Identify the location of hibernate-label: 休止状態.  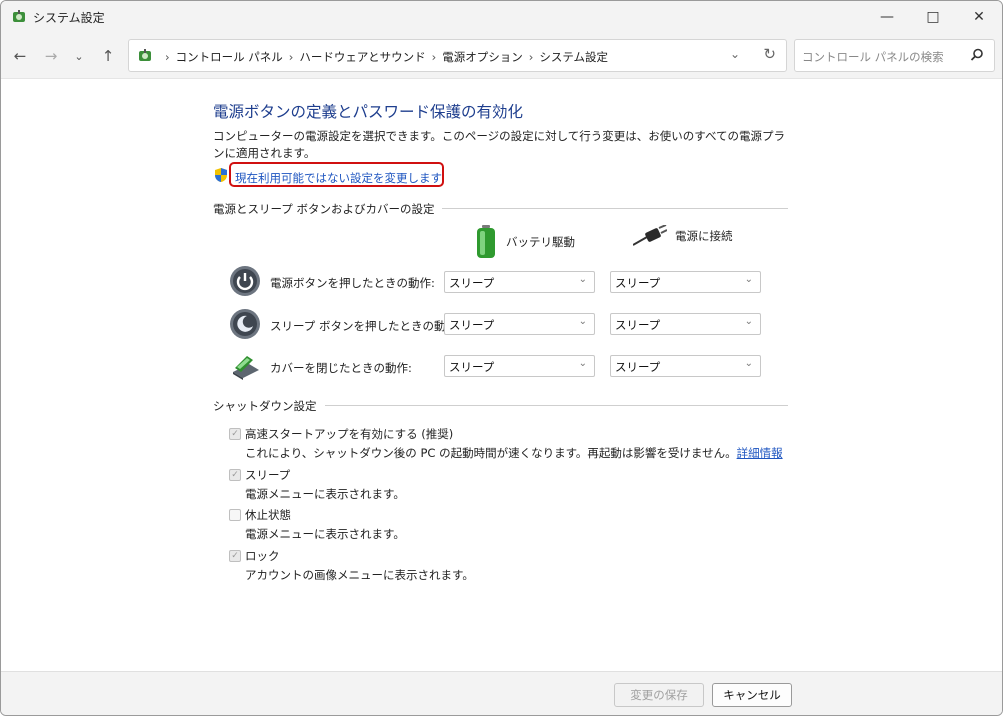
(268, 515).